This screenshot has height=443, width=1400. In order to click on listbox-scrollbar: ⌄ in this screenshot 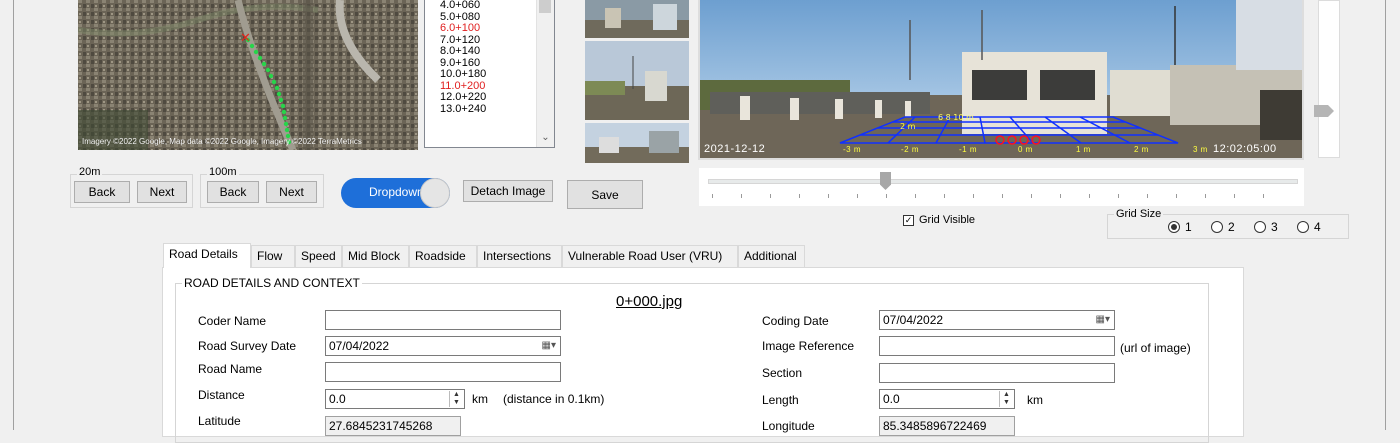, I will do `click(545, 73)`.